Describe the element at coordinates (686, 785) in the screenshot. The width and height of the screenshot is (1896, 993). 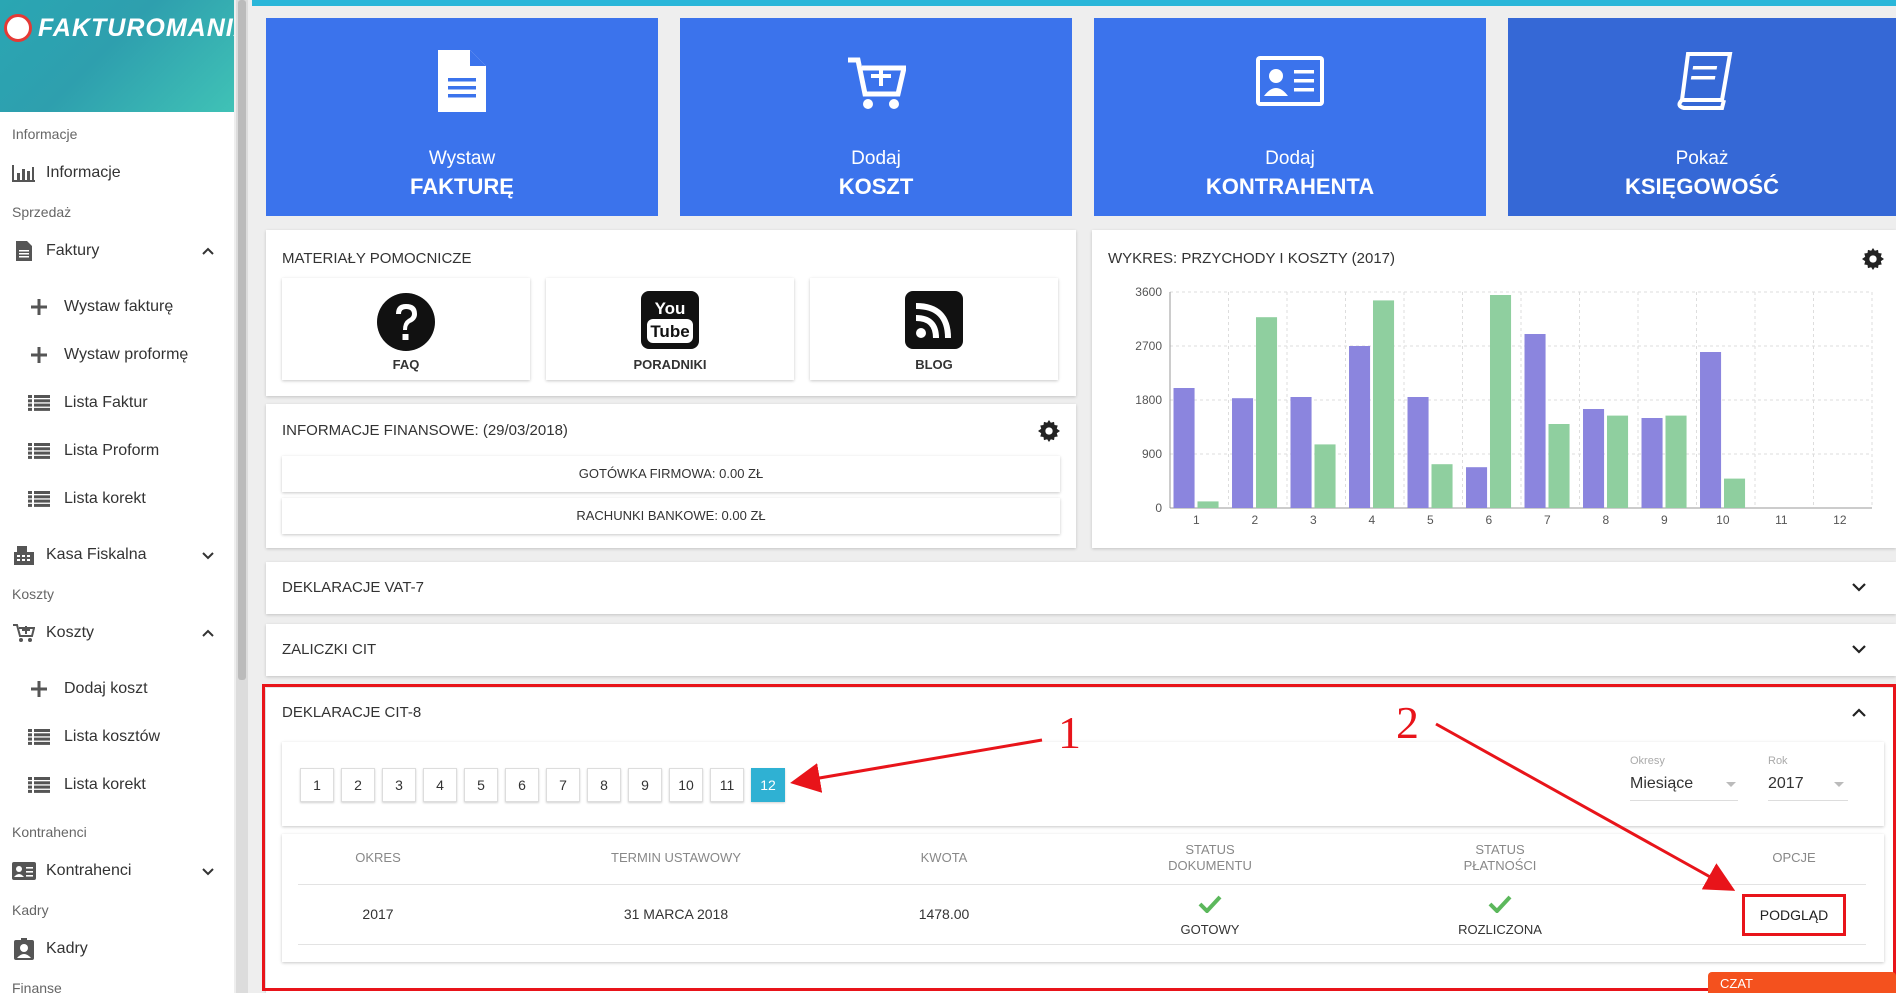
I see `page-button-10: 10` at that location.